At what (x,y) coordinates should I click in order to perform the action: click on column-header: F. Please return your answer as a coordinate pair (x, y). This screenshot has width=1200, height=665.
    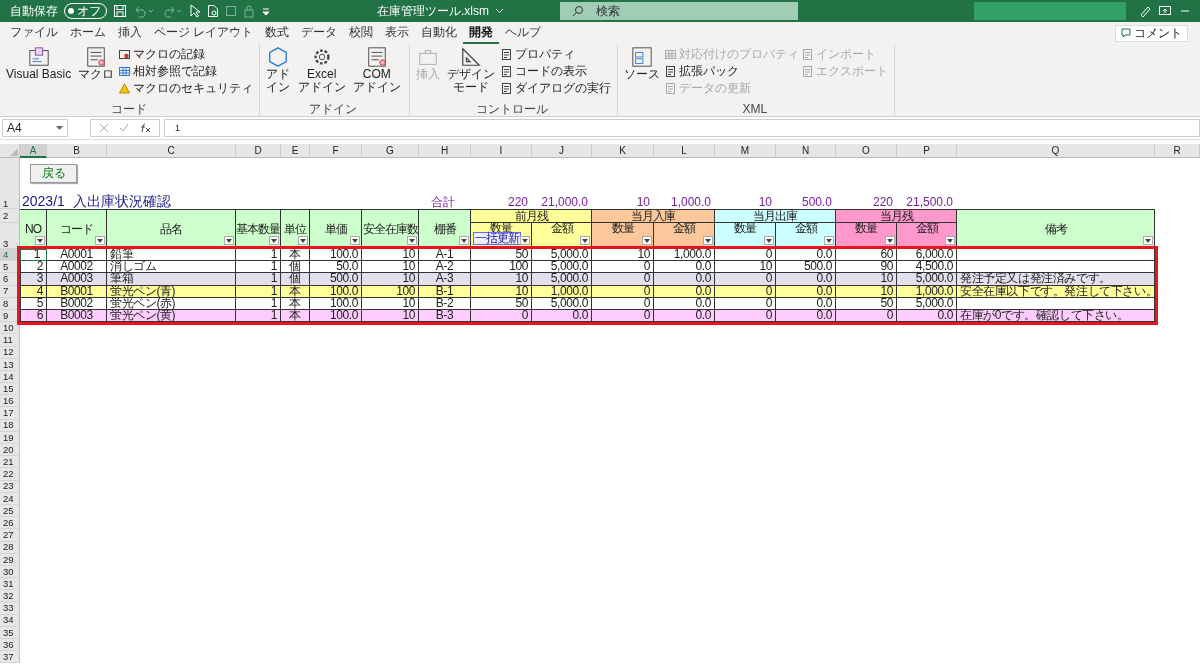
    Looking at the image, I should click on (336, 151).